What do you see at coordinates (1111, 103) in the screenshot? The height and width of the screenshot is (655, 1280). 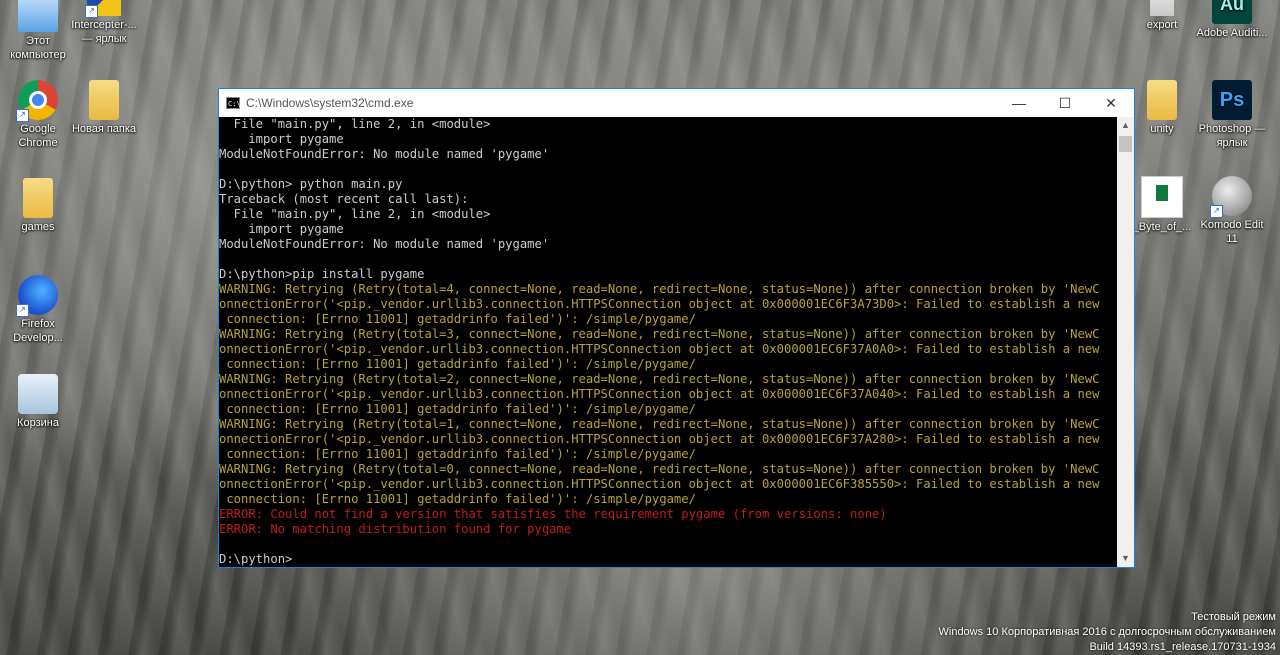 I see `close-button: ✕` at bounding box center [1111, 103].